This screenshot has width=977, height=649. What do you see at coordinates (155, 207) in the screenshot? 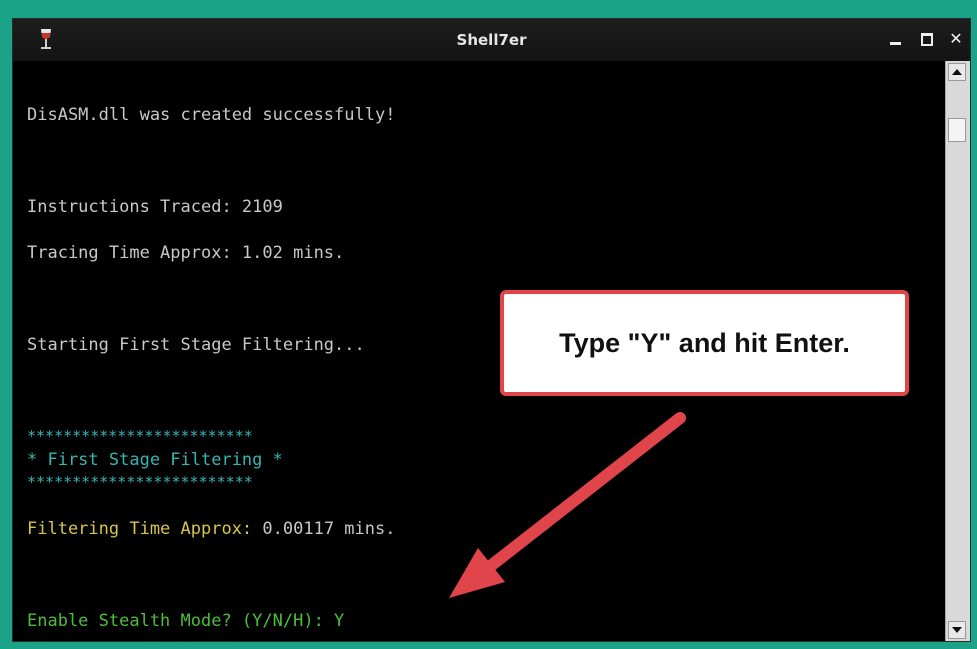
I see `output-line: Instructions Traced: 2109` at bounding box center [155, 207].